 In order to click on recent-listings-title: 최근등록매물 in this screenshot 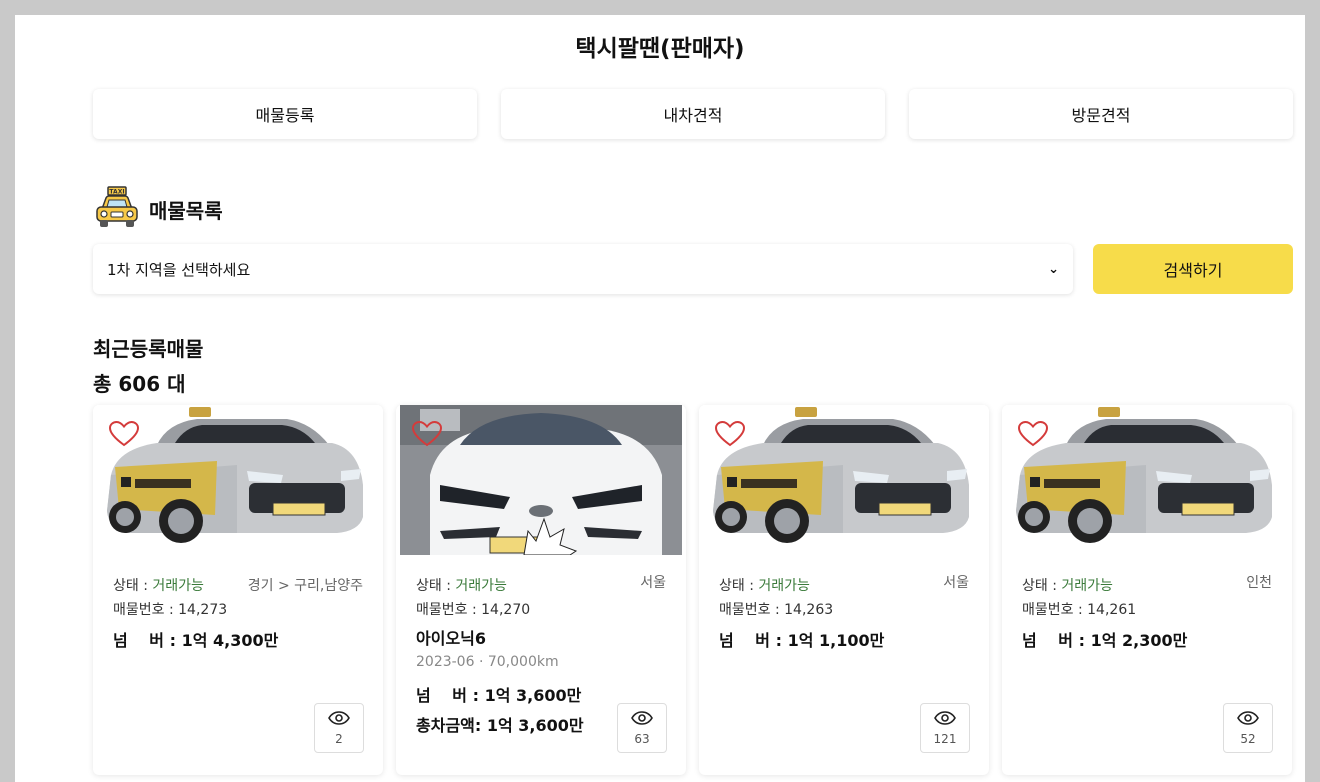, I will do `click(148, 349)`.